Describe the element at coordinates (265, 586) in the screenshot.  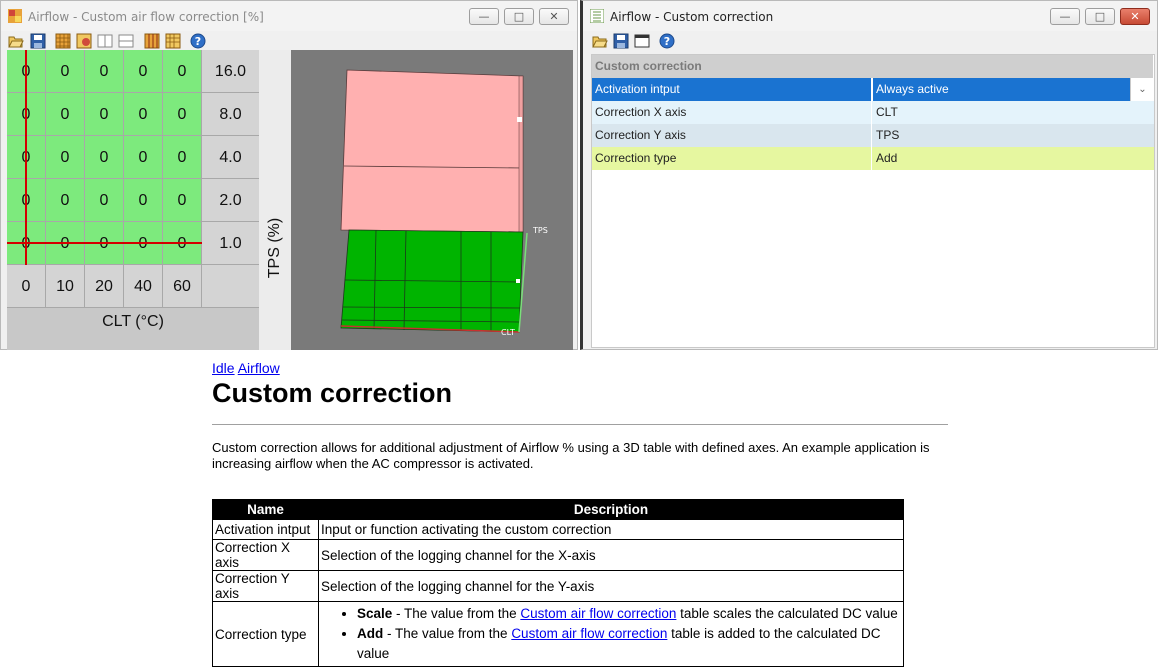
I see `name-cell: Correction Y axis` at that location.